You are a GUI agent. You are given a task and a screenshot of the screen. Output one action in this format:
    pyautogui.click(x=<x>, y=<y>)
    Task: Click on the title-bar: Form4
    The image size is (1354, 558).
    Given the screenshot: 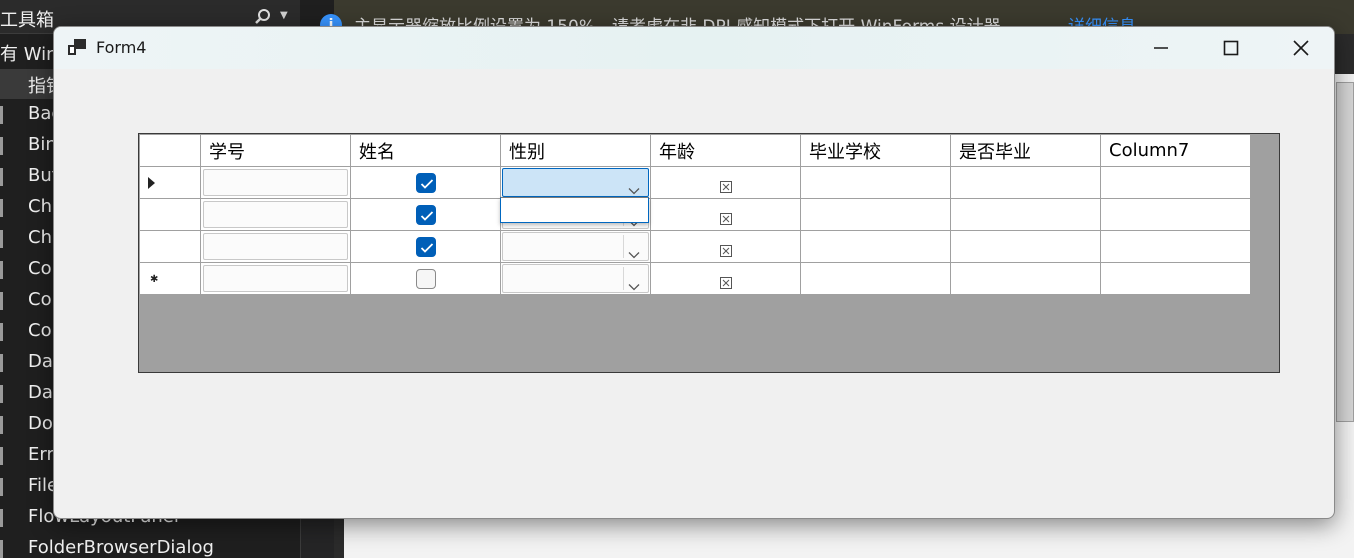 What is the action you would take?
    pyautogui.click(x=694, y=48)
    